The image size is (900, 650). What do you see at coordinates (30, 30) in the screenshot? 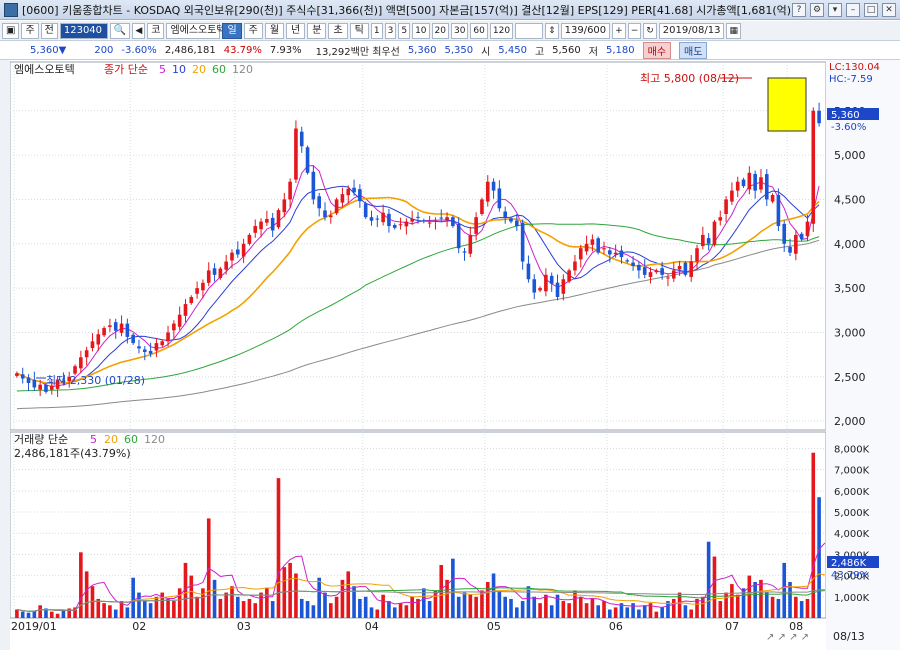
I see `market-select: 주` at bounding box center [30, 30].